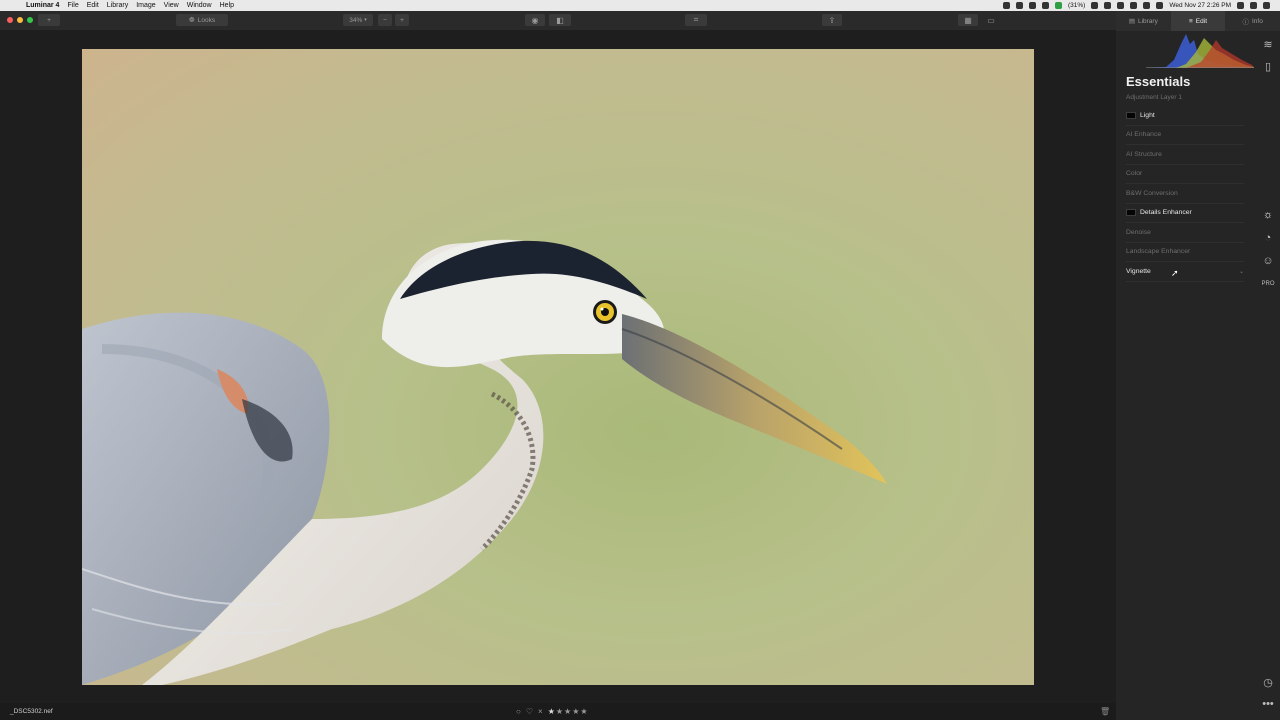  What do you see at coordinates (30, 20) in the screenshot?
I see `zoom-window-button` at bounding box center [30, 20].